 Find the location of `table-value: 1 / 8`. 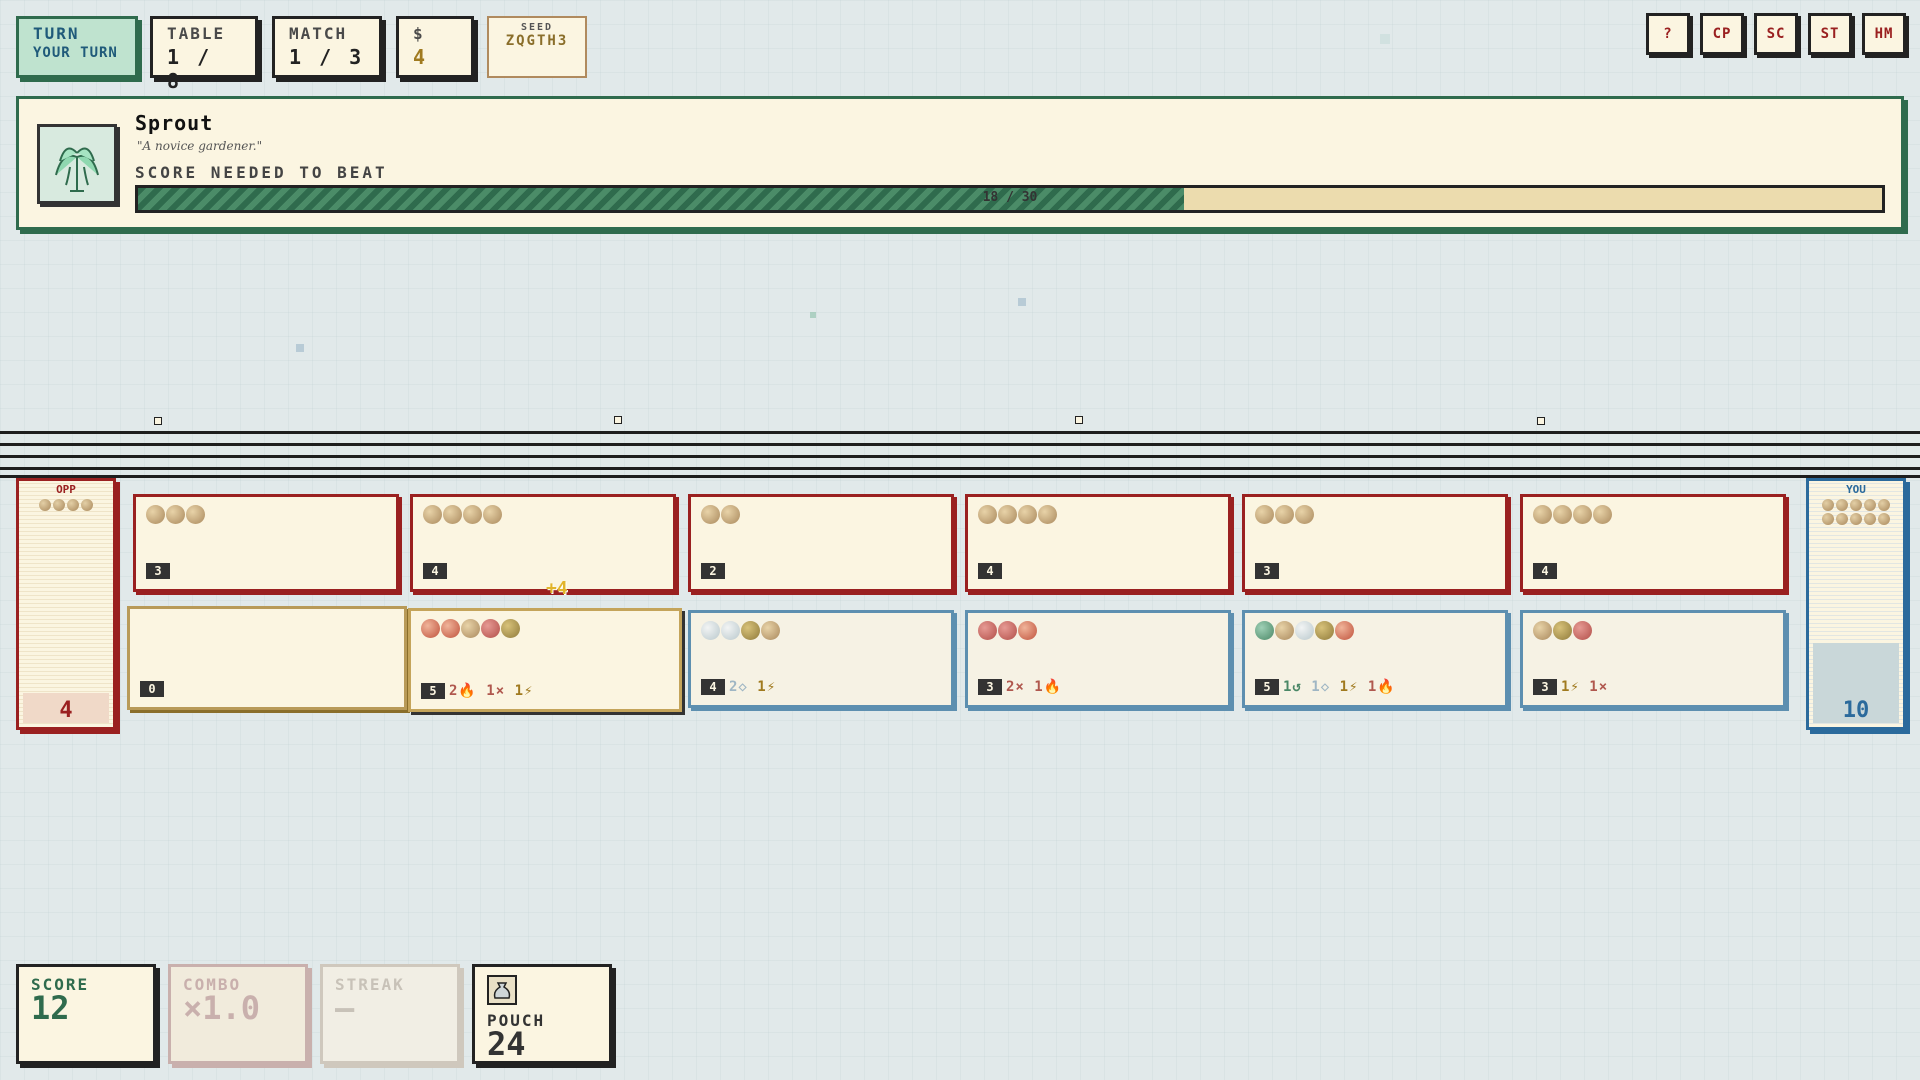

table-value: 1 / 8 is located at coordinates (190, 69).